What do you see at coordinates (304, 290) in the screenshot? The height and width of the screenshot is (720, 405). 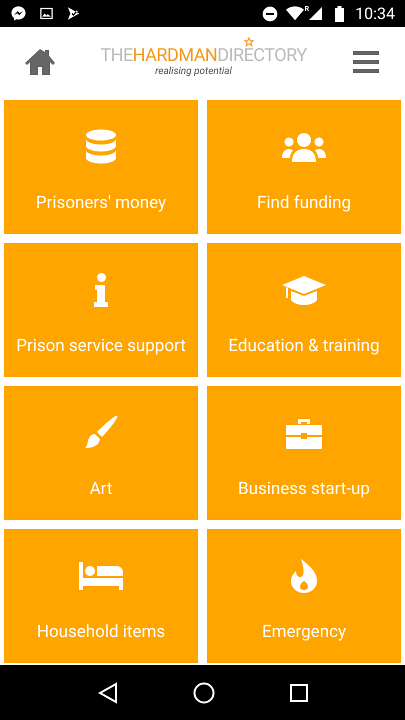 I see `graduation-cap-icon` at bounding box center [304, 290].